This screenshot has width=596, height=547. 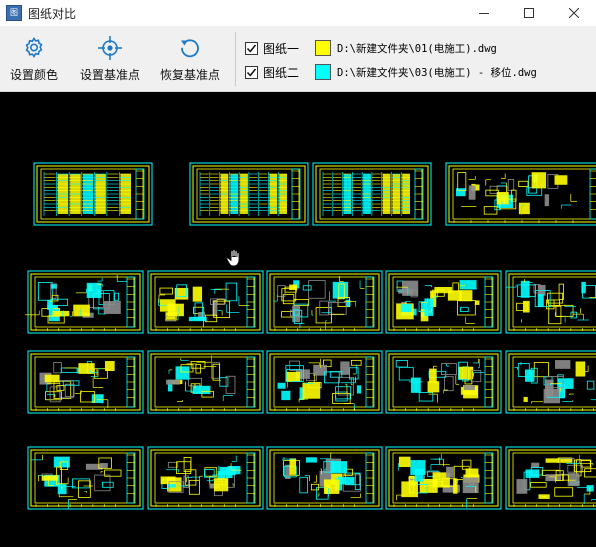 What do you see at coordinates (437, 72) in the screenshot?
I see `layer-two-path: D:\新建文件夹\03(电施工) - 移位.dwg` at bounding box center [437, 72].